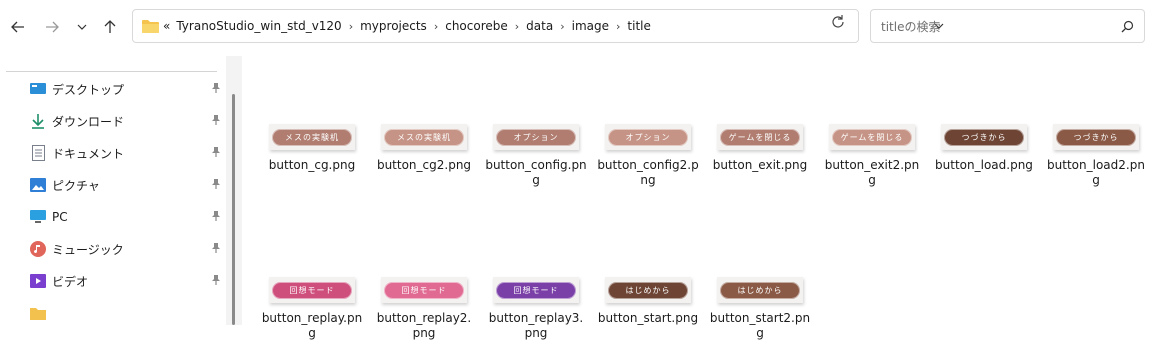 This screenshot has width=1153, height=341. I want to click on thumbnail-text: ゲームを閉じる, so click(760, 137).